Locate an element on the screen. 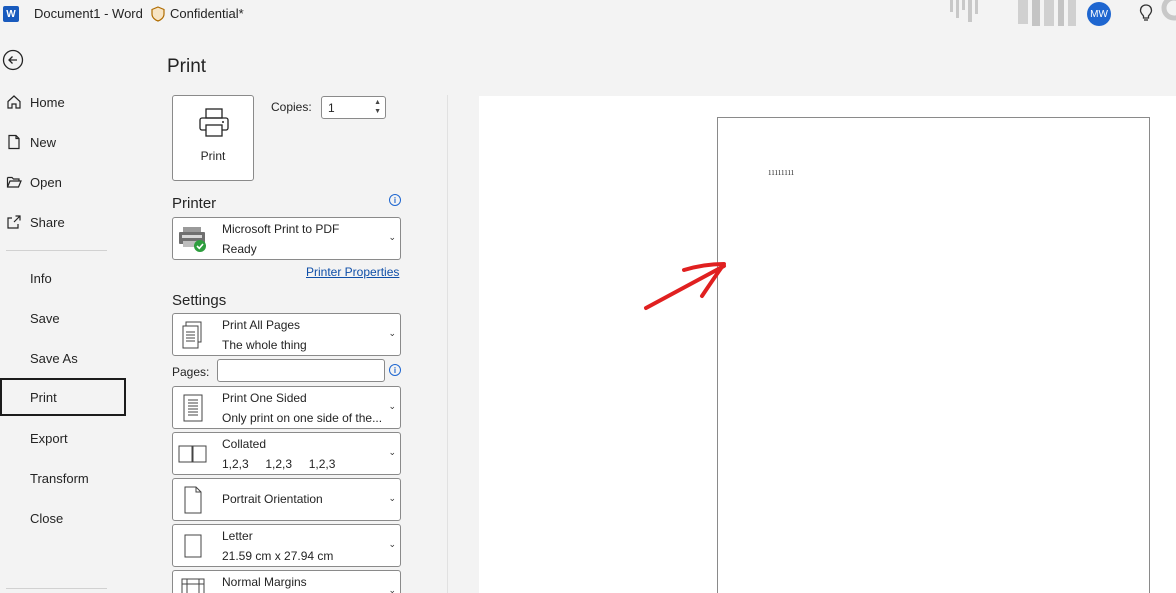  nav-item-export: Export is located at coordinates (63, 438).